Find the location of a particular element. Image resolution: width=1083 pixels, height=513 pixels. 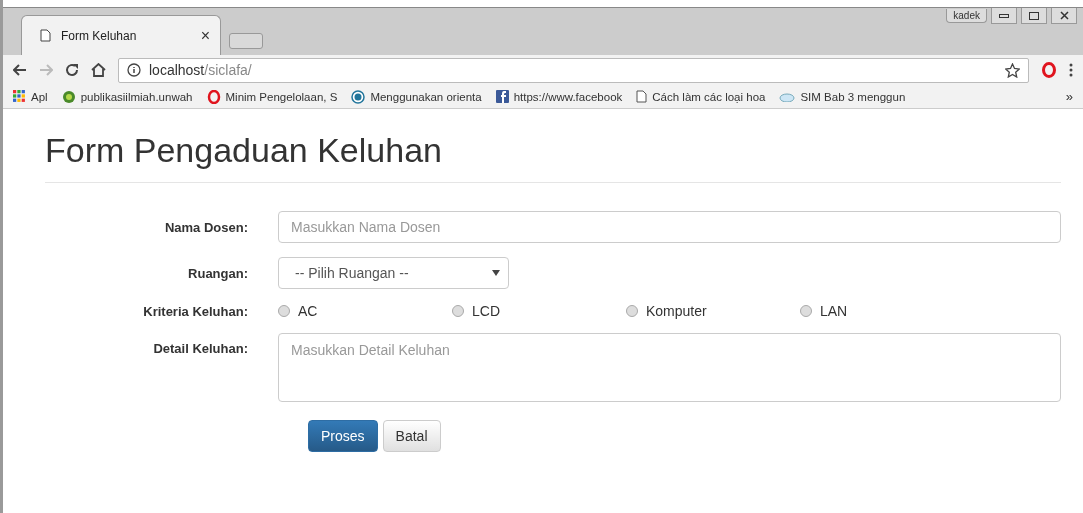

close-button is located at coordinates (1064, 16).